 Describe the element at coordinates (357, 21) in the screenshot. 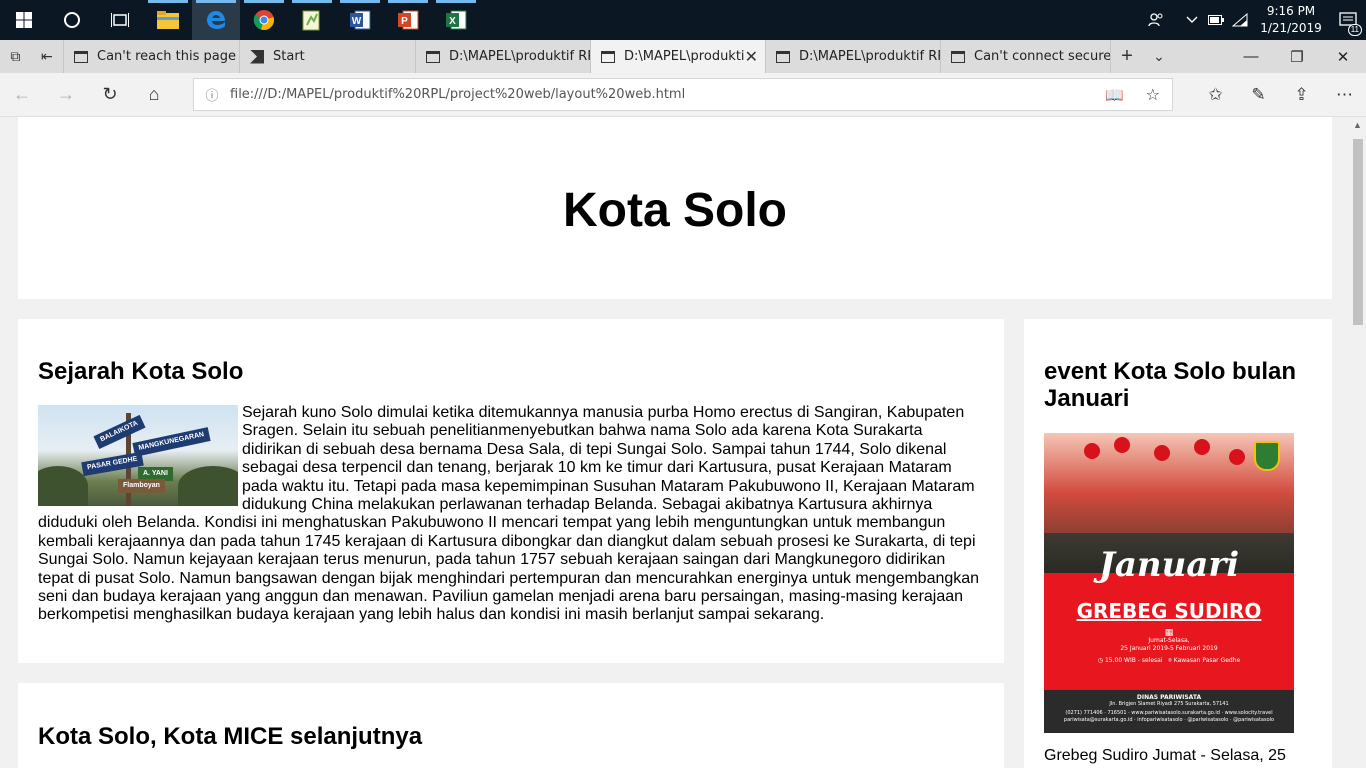

I see `svg-text: W` at that location.